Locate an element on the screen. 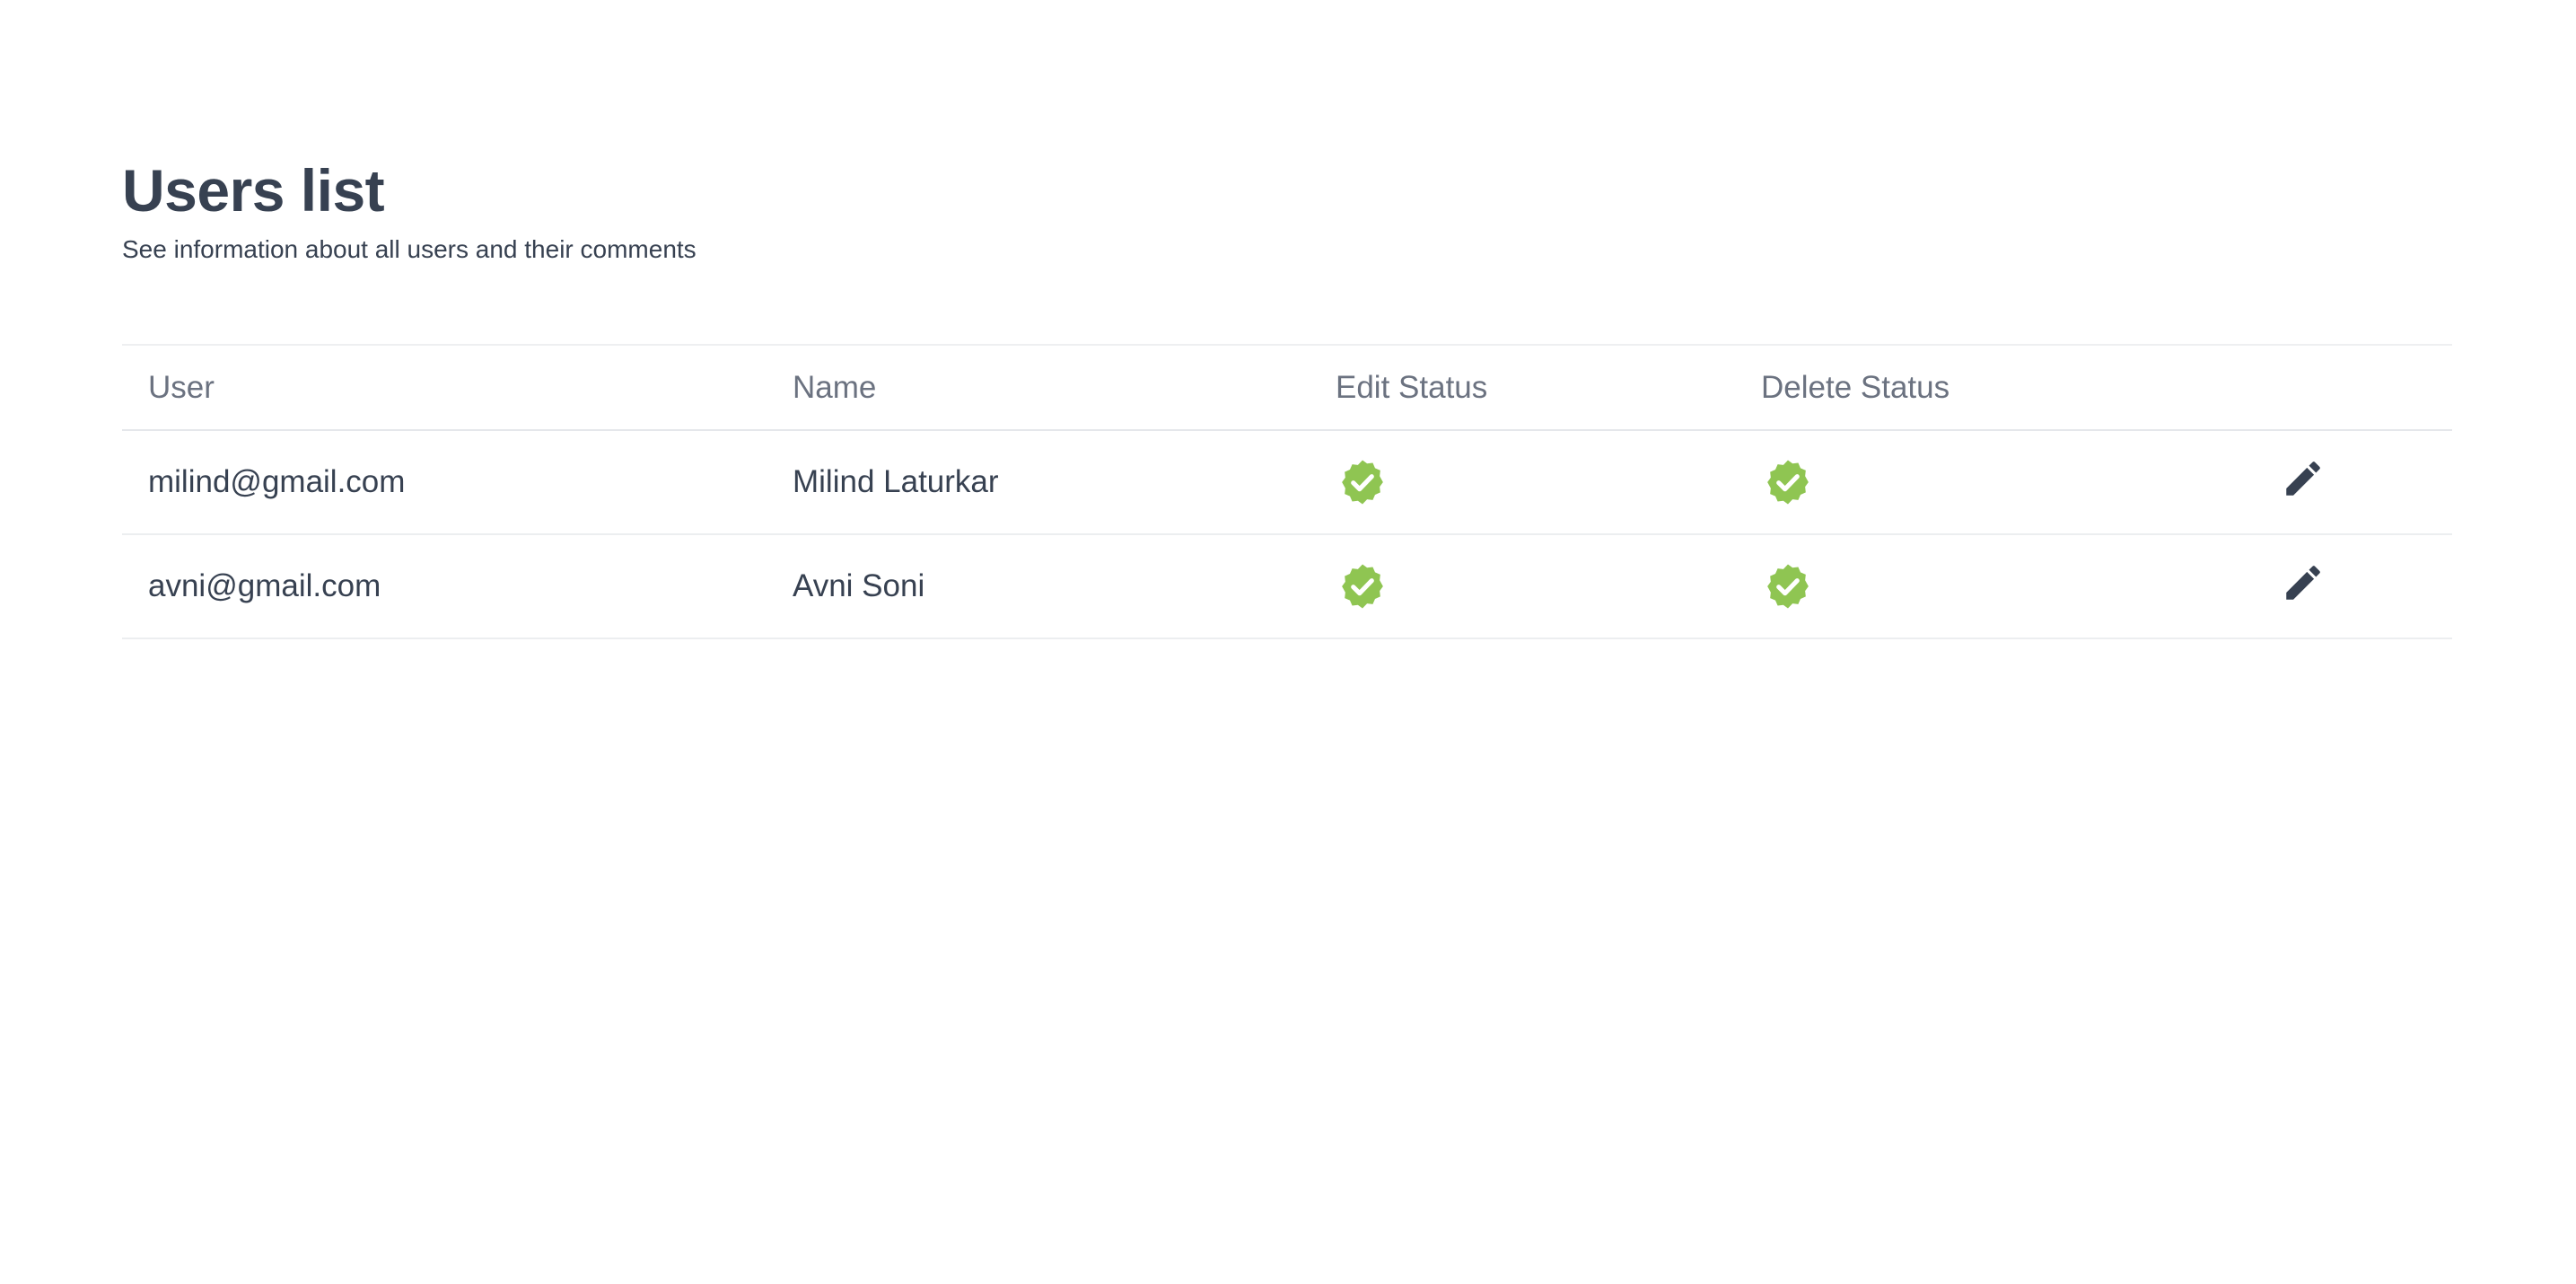  user-email-cell: avni@gmail.com is located at coordinates (264, 585).